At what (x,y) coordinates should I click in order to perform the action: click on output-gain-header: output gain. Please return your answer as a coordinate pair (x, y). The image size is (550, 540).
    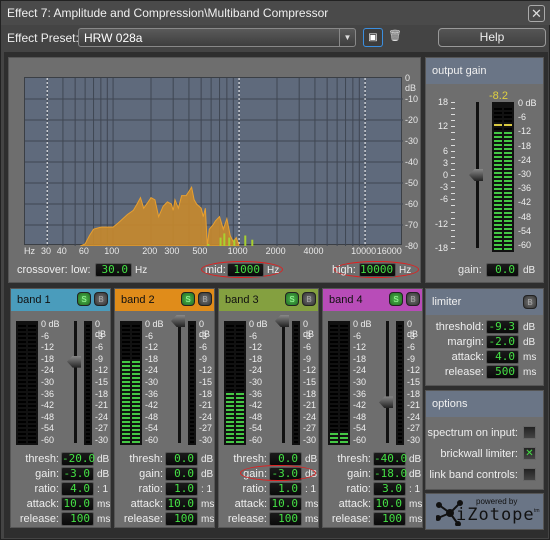
    Looking at the image, I should click on (484, 71).